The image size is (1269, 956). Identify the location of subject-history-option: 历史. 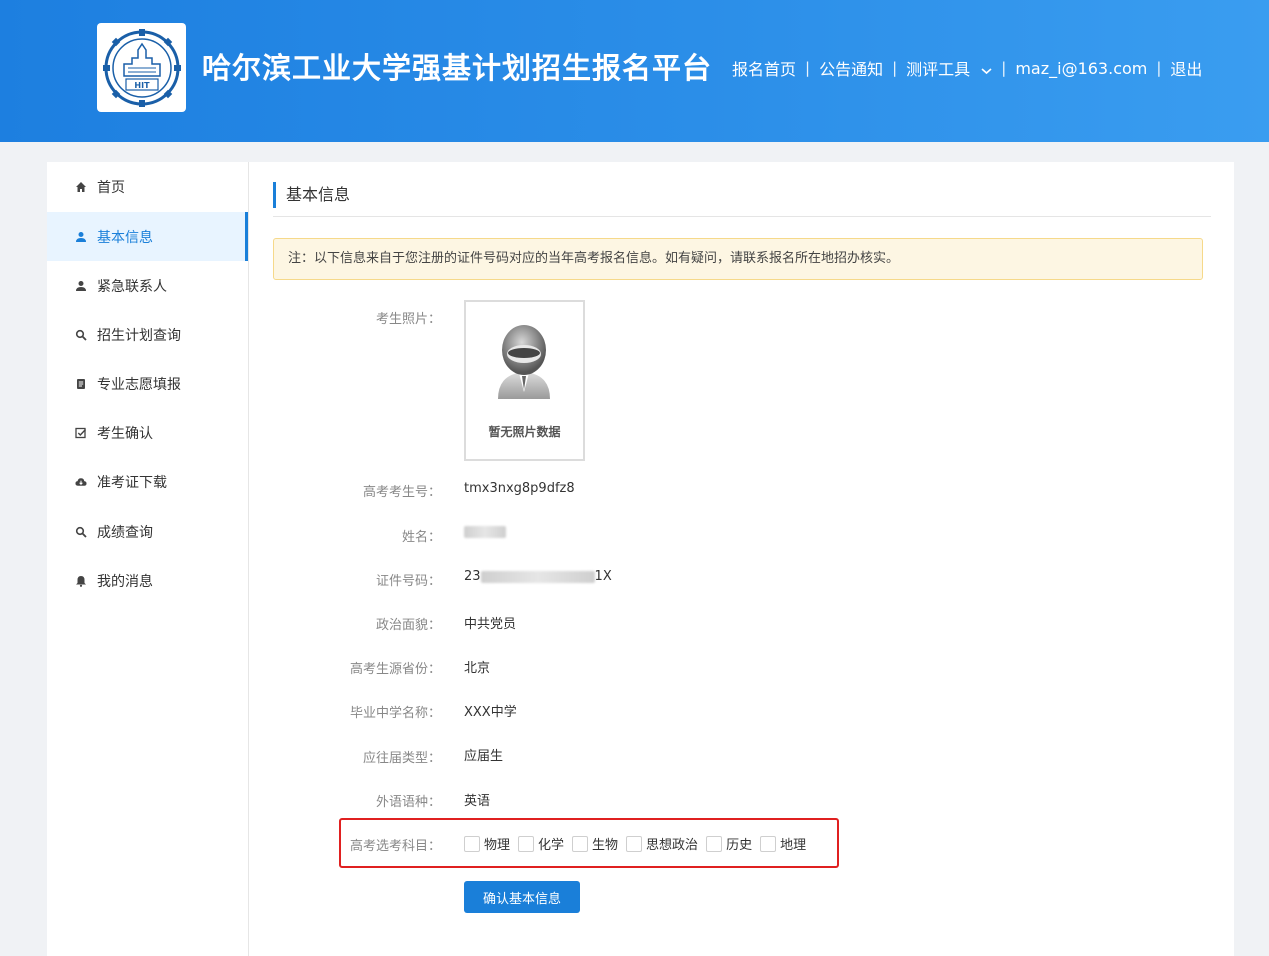
(729, 843).